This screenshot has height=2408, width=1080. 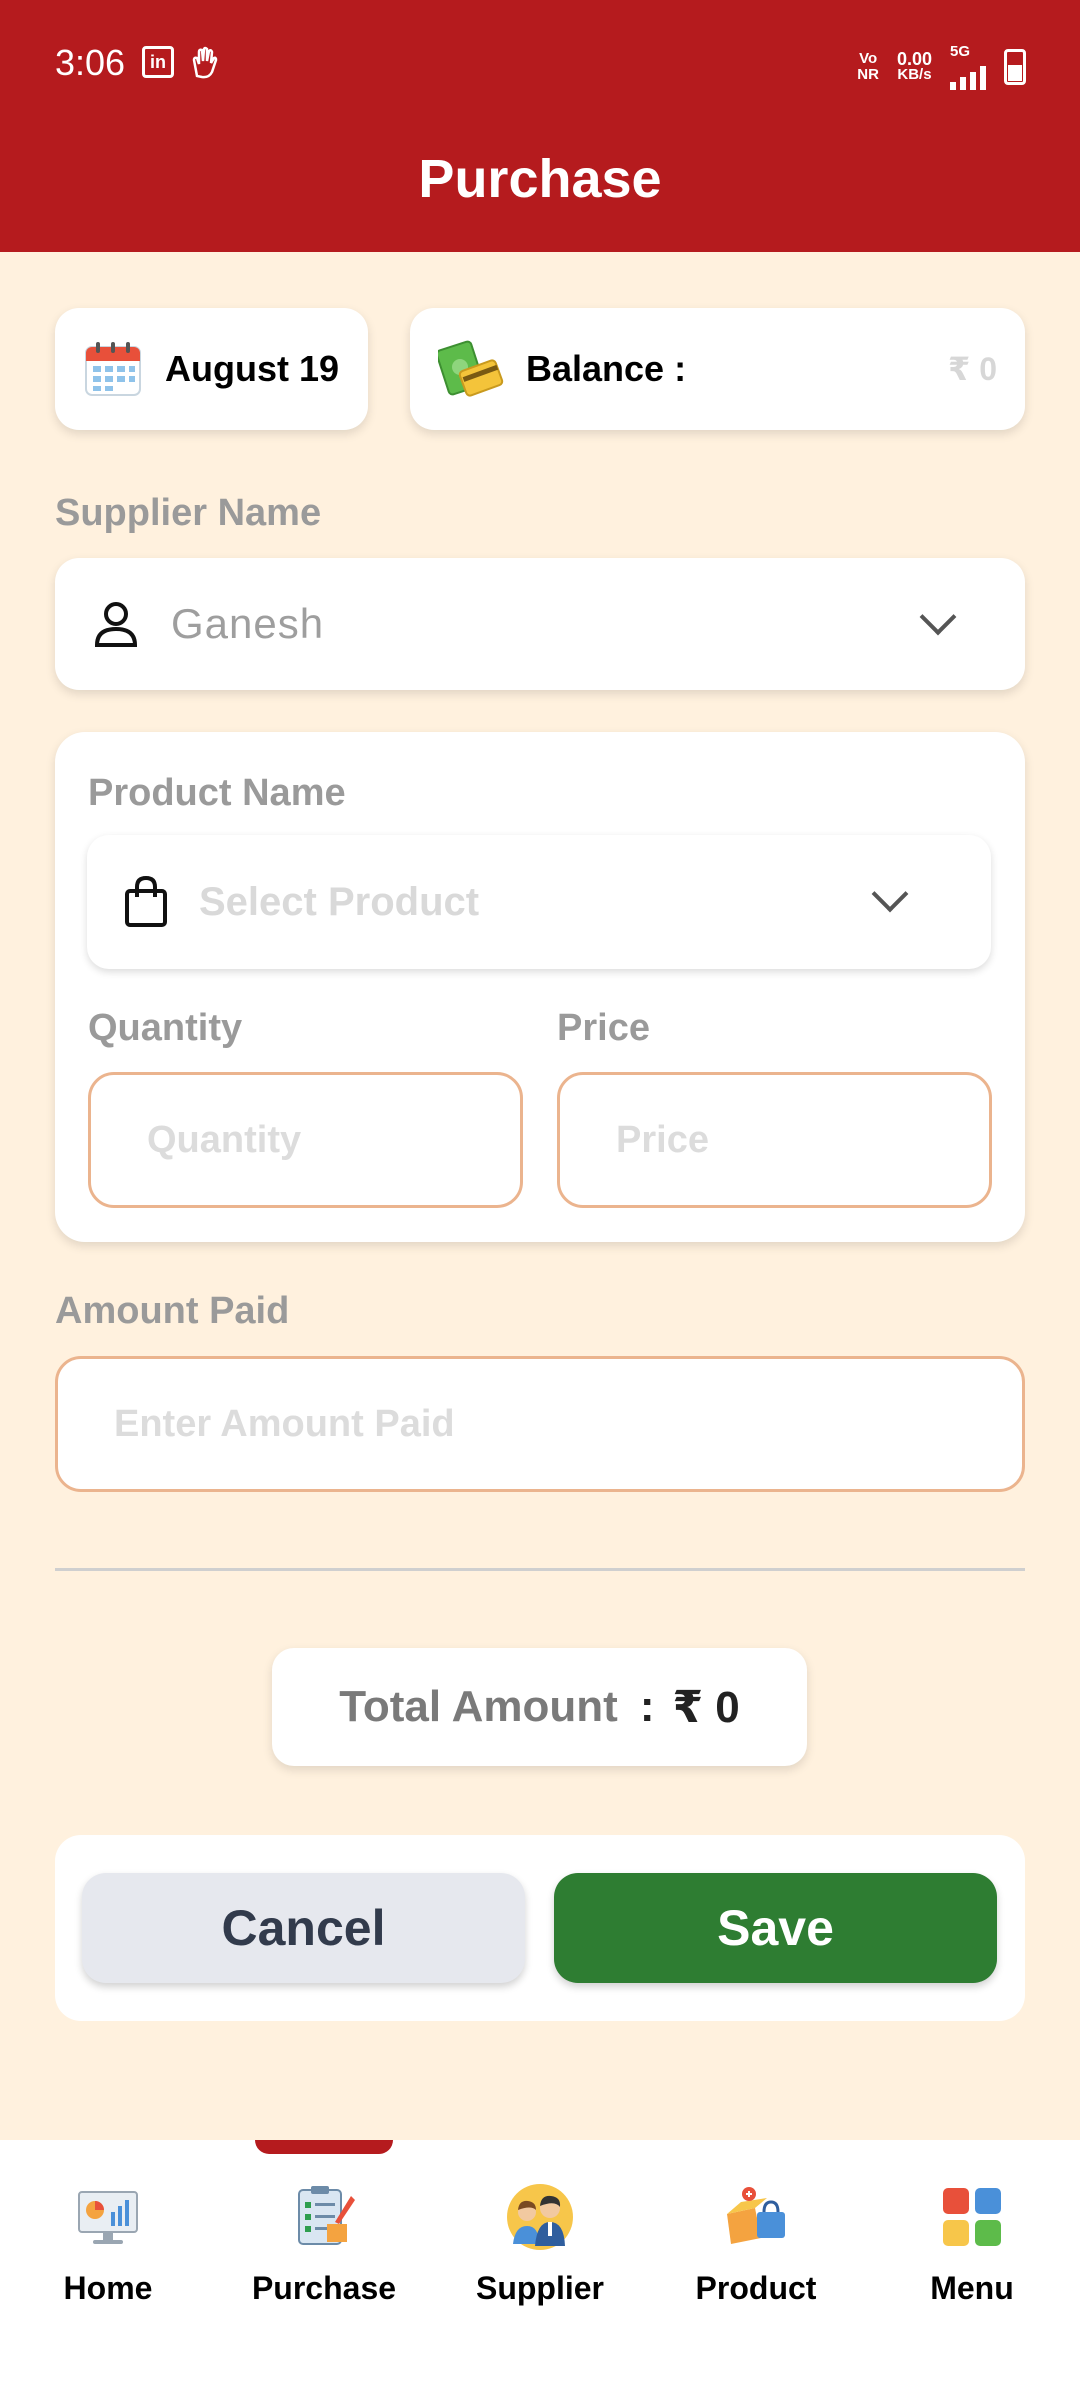 What do you see at coordinates (205, 62) in the screenshot?
I see `hand-icon` at bounding box center [205, 62].